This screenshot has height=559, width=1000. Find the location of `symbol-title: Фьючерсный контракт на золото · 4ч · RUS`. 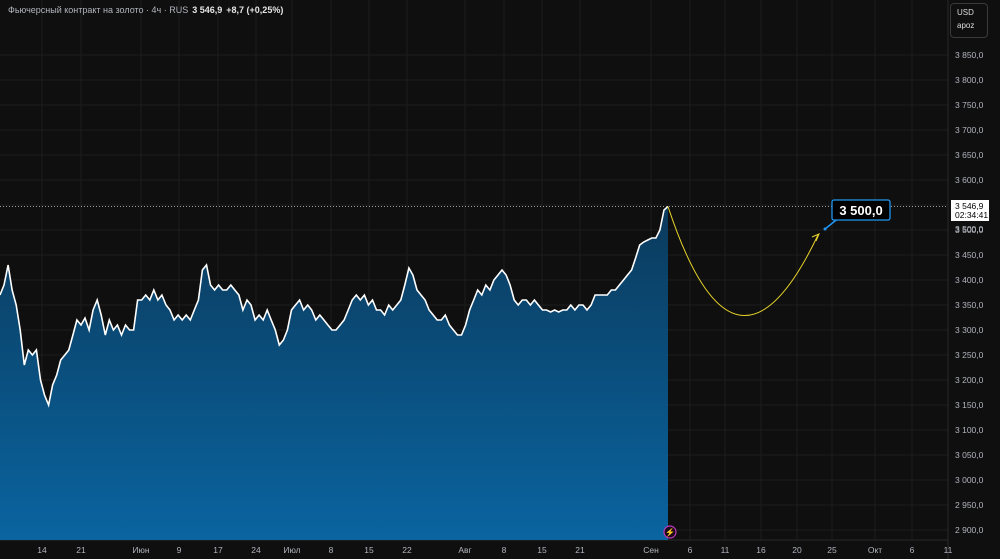

symbol-title: Фьючерсный контракт на золото · 4ч · RUS is located at coordinates (98, 10).